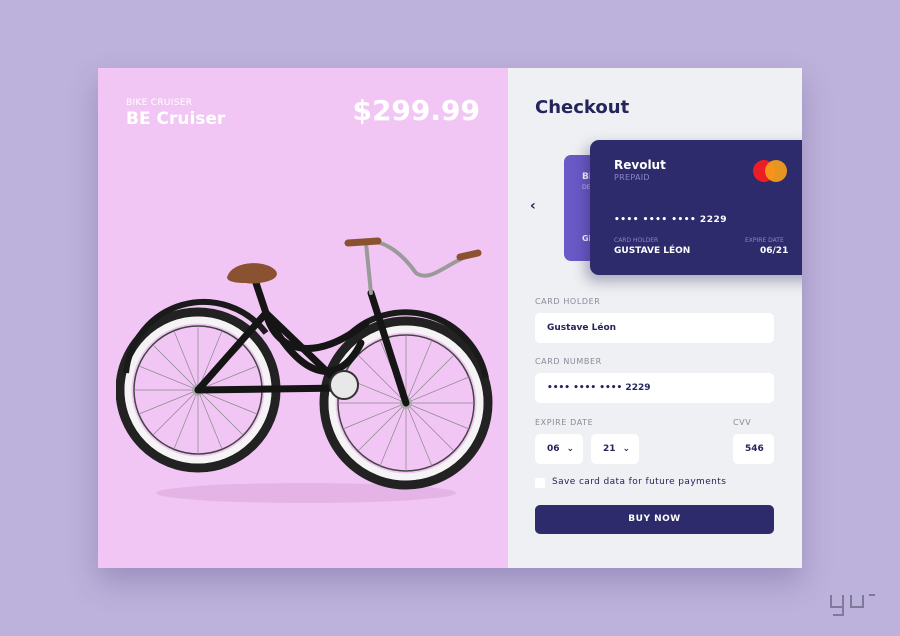 The image size is (900, 636). Describe the element at coordinates (654, 328) in the screenshot. I see `card-holder-field: Gustave Léon` at that location.